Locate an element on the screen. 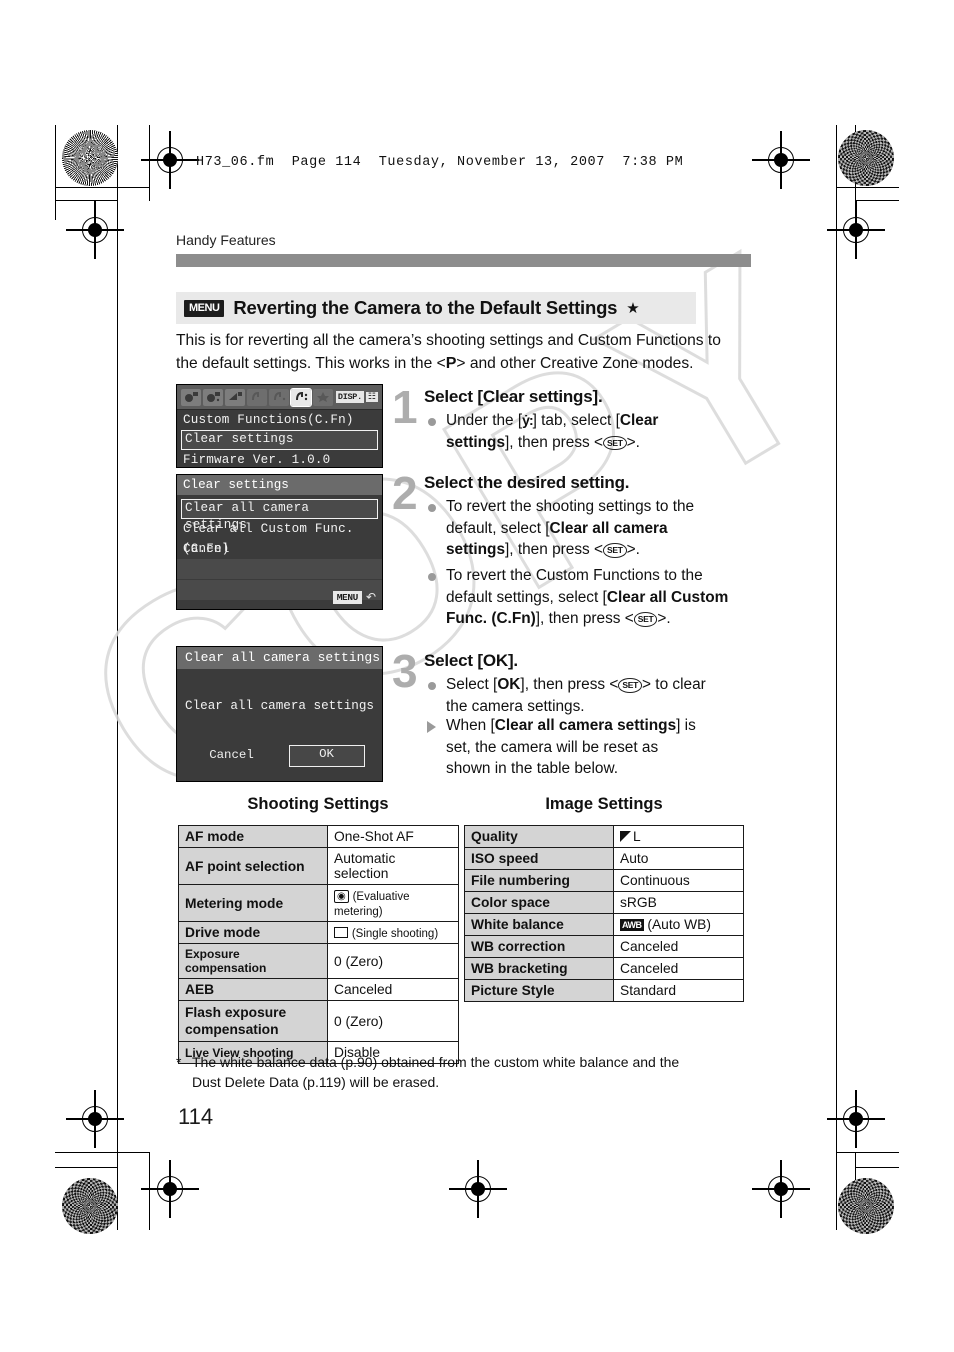 This screenshot has width=954, height=1352. tab-shooting-2-icon is located at coordinates (213, 397).